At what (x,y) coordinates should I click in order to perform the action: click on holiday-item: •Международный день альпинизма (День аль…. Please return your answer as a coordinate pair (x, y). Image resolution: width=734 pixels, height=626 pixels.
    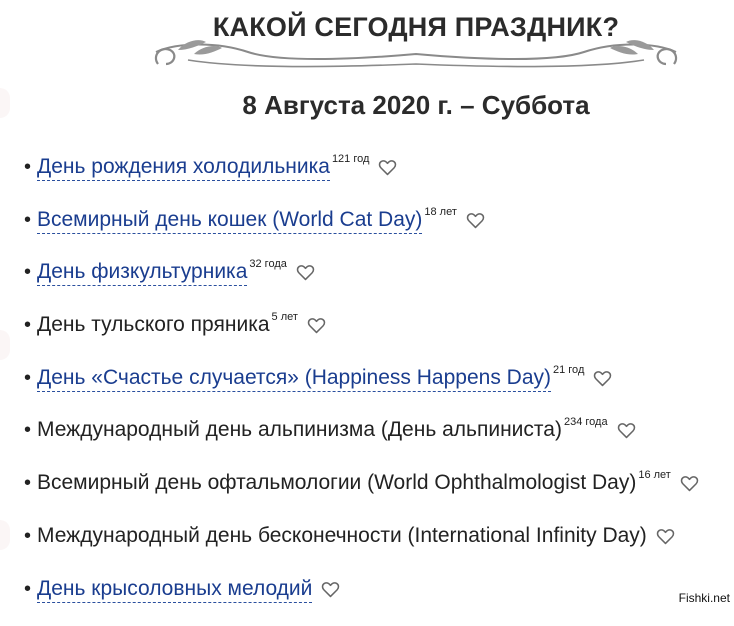
    Looking at the image, I should click on (361, 441).